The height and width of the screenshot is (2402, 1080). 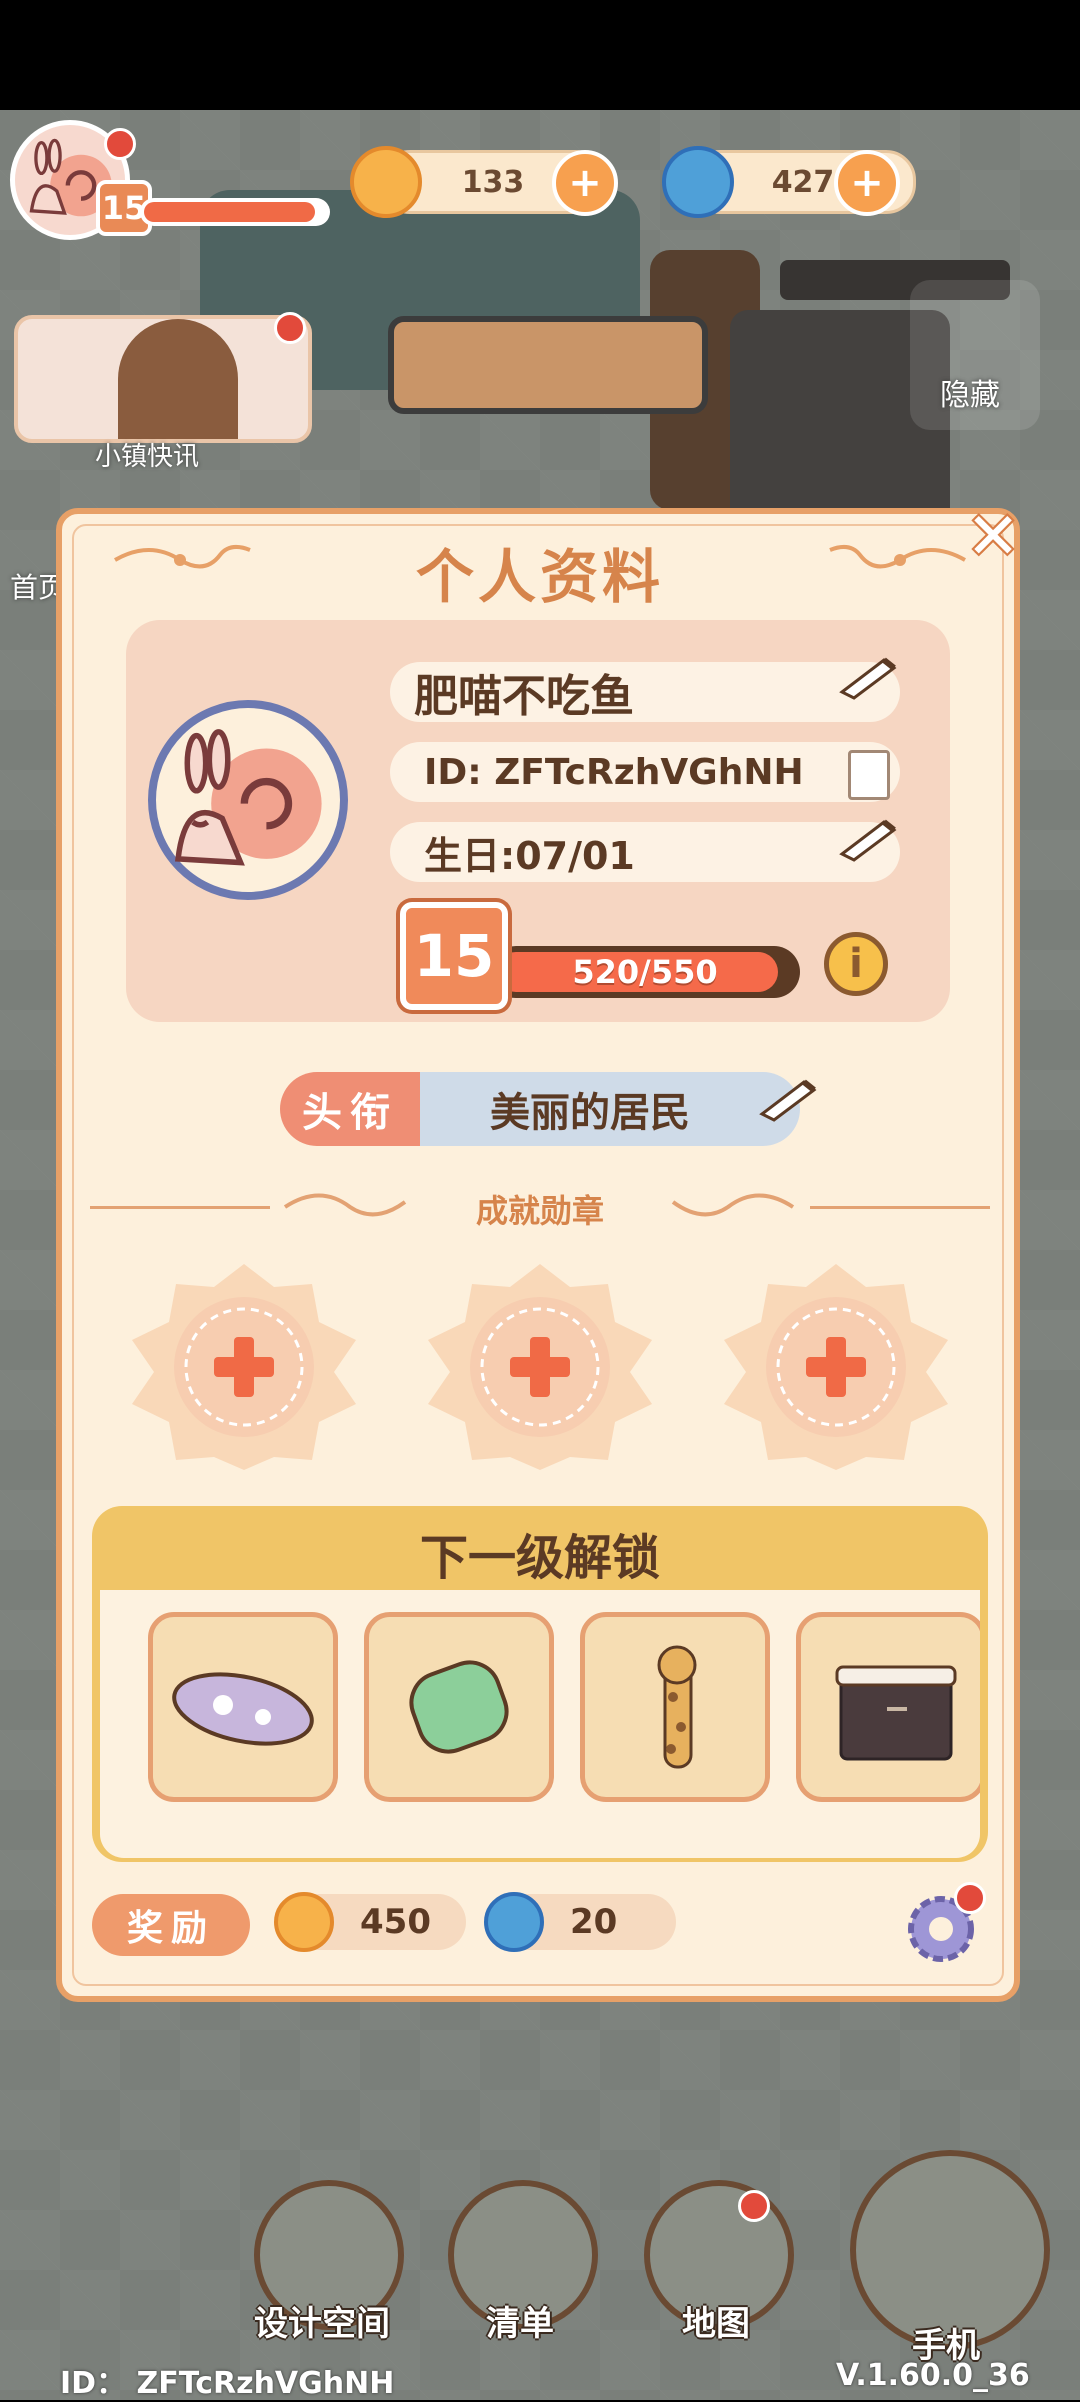 What do you see at coordinates (548, 365) in the screenshot?
I see `event-banner` at bounding box center [548, 365].